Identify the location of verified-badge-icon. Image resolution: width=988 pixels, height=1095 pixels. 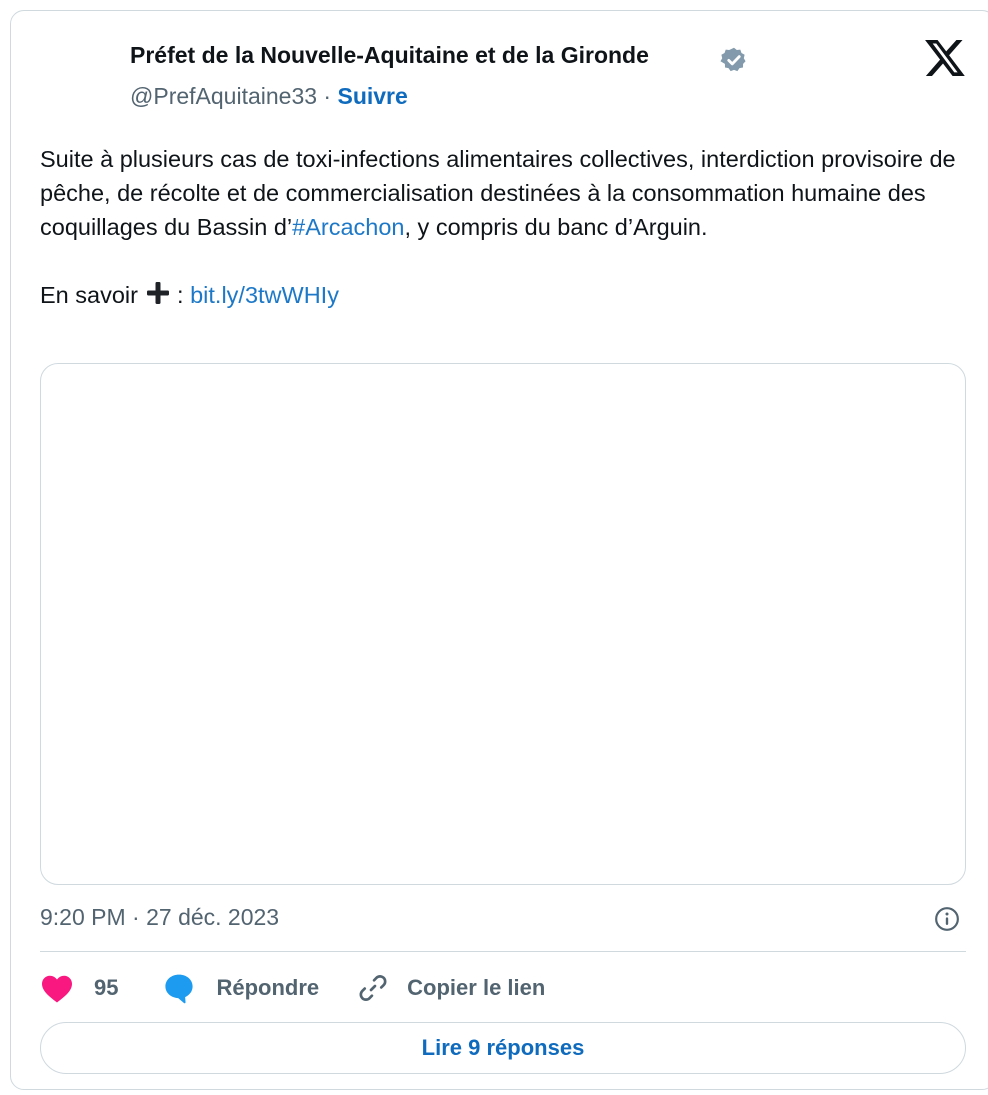
(733, 59).